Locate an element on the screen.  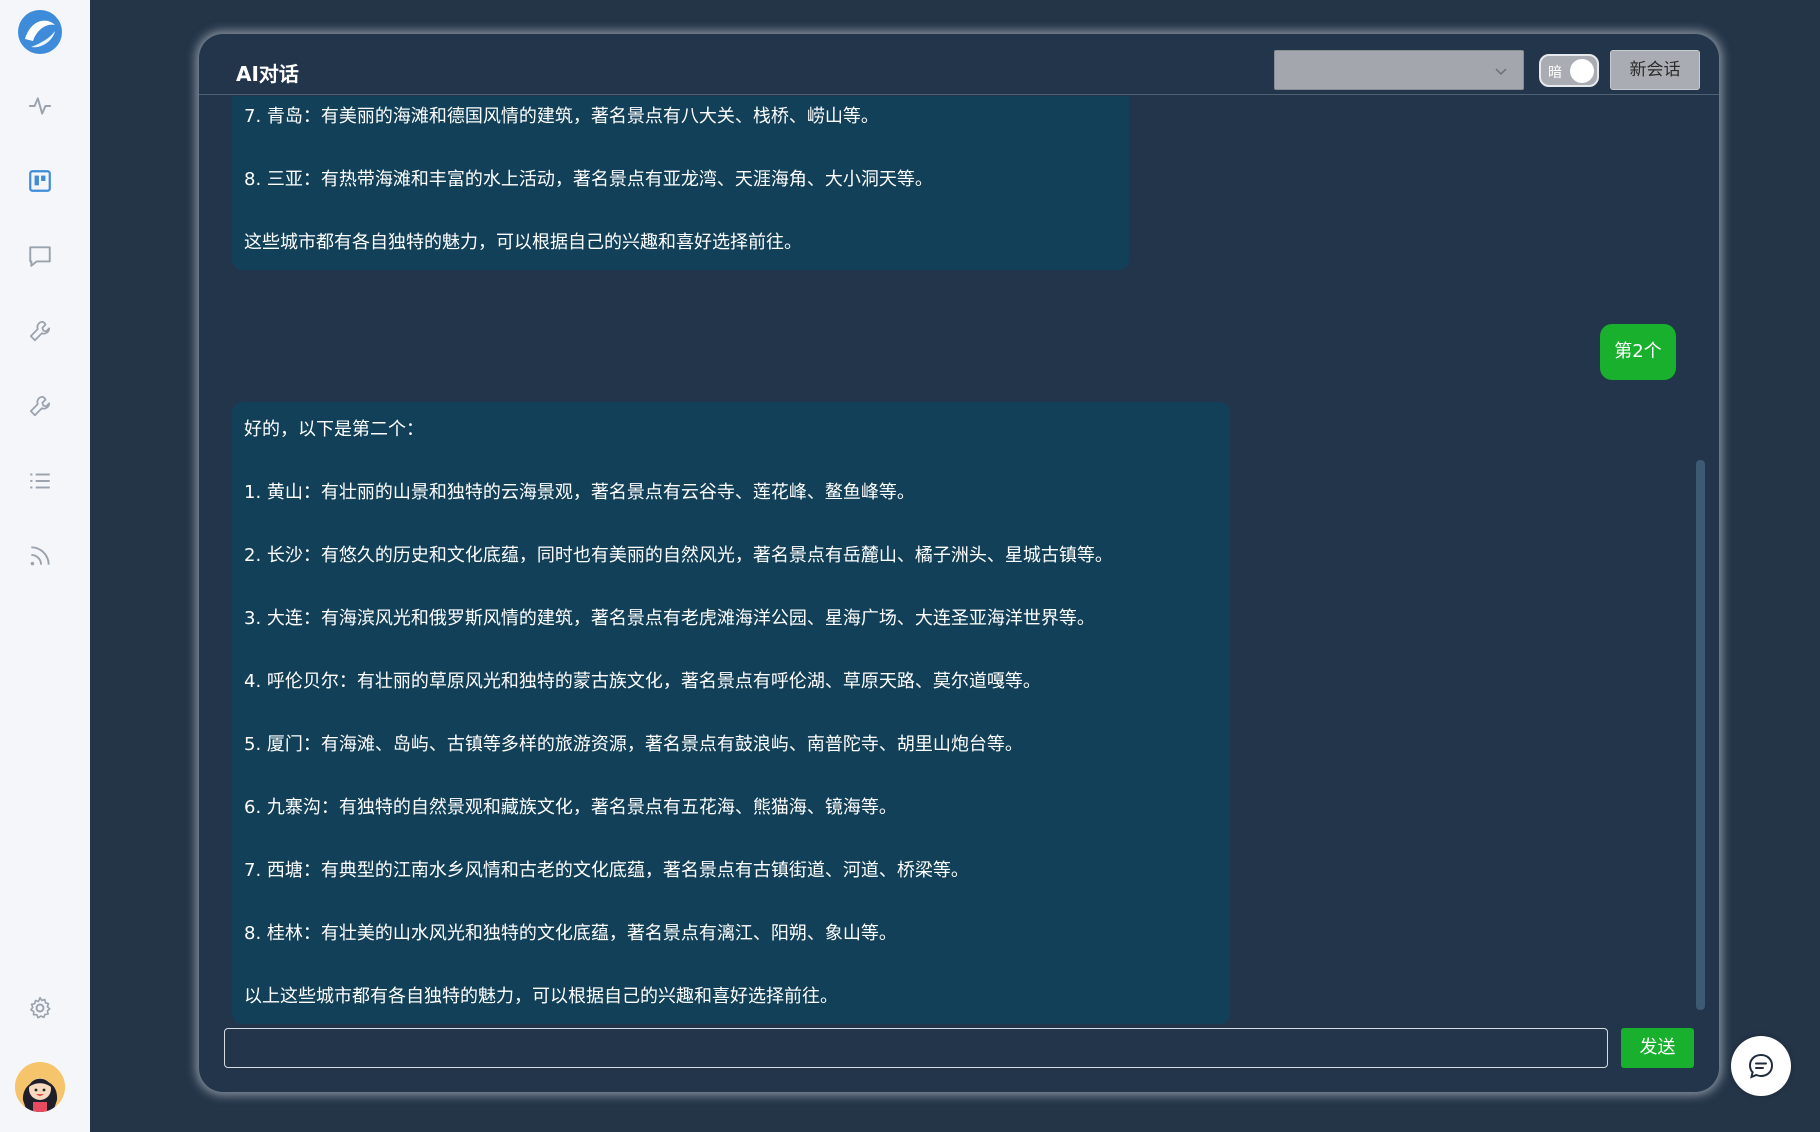
user-message: 第2个 is located at coordinates (1638, 352).